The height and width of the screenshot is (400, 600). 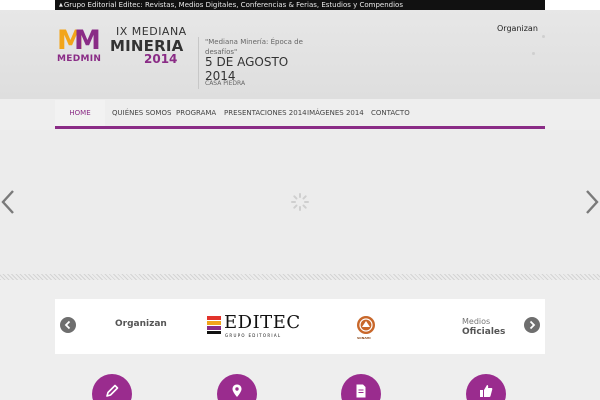 What do you see at coordinates (517, 28) in the screenshot?
I see `header-organizan-label: Organizan` at bounding box center [517, 28].